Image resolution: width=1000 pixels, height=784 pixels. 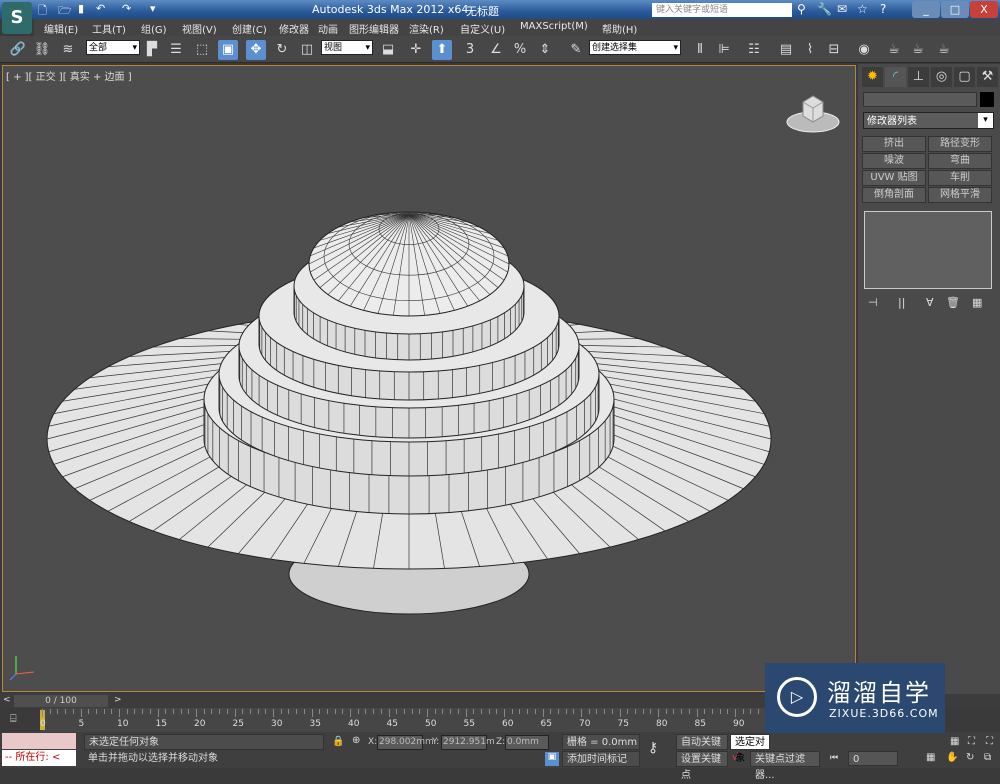 I want to click on remove-modifier-icon: 🗑, so click(x=953, y=302).